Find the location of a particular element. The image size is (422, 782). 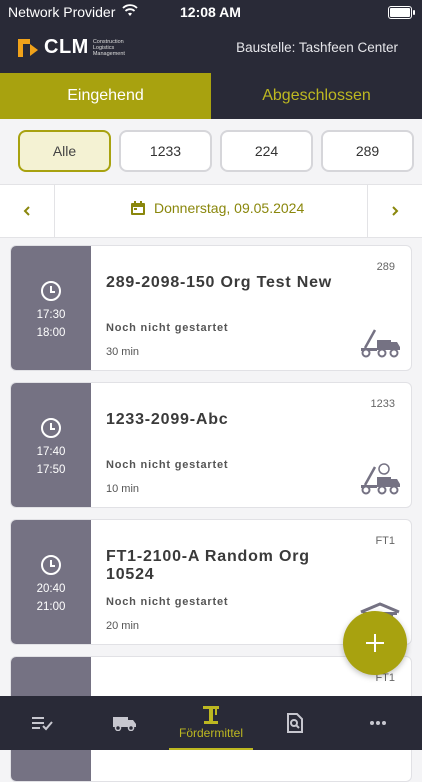

card-title: 1233-2099-Abc is located at coordinates (167, 419).